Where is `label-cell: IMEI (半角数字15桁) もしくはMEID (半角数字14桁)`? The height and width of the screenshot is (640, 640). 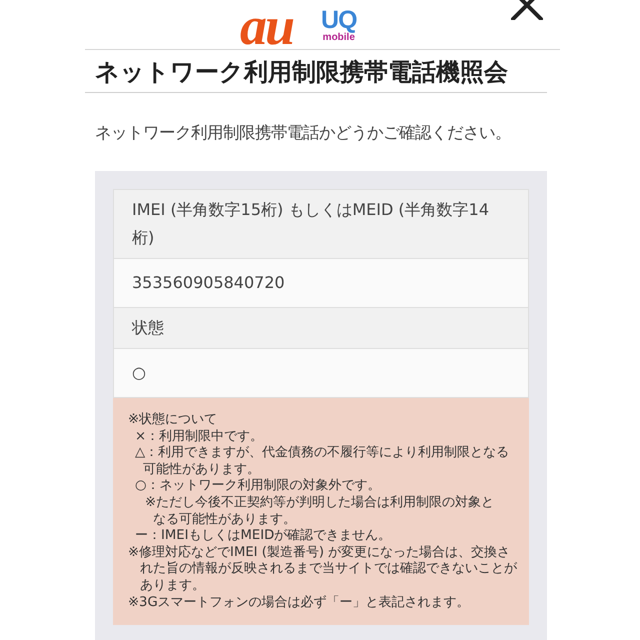
label-cell: IMEI (半角数字15桁) もしくはMEID (半角数字14桁) is located at coordinates (321, 224).